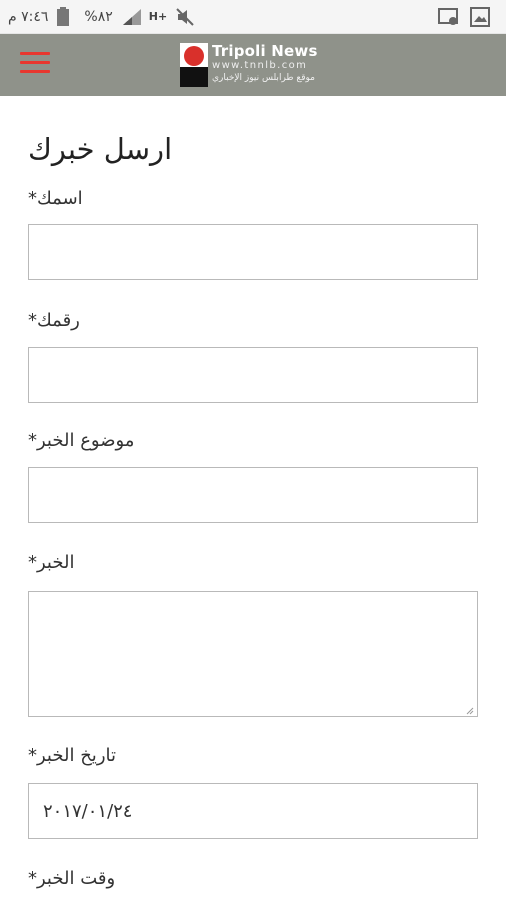 This screenshot has height=900, width=506. Describe the element at coordinates (253, 375) in the screenshot. I see `phone-input` at that location.